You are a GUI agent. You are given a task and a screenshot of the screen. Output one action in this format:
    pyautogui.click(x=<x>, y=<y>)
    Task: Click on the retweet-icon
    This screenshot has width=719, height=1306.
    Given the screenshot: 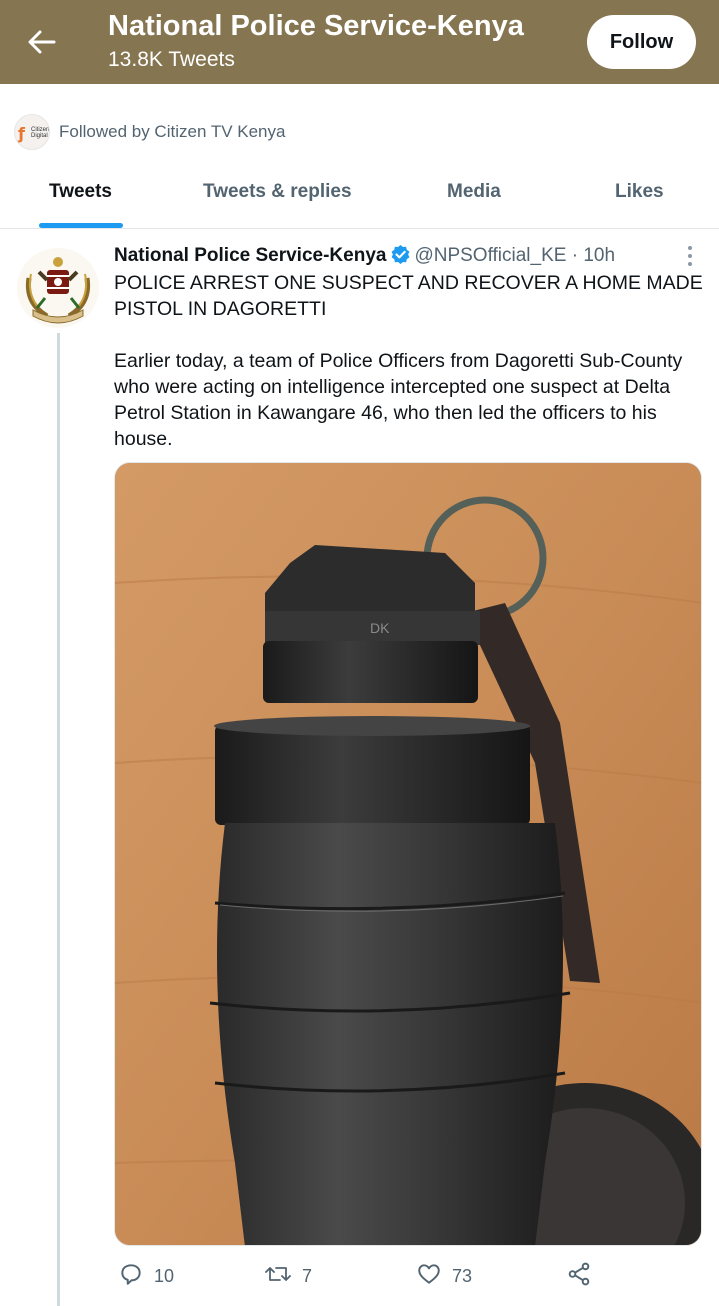 What is the action you would take?
    pyautogui.click(x=278, y=1276)
    